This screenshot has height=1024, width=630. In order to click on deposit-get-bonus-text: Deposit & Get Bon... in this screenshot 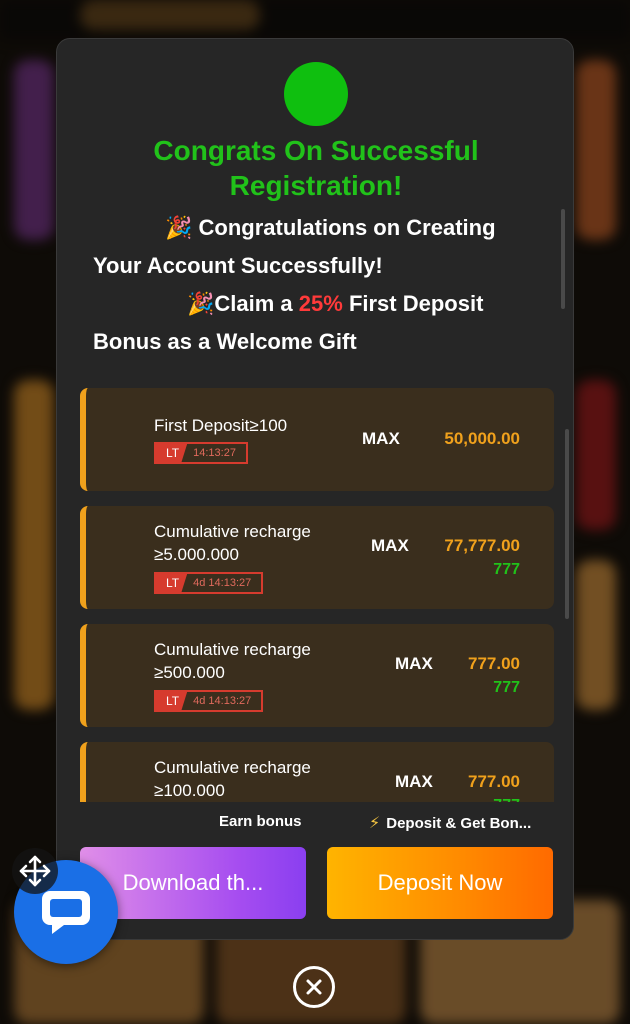, I will do `click(459, 823)`.